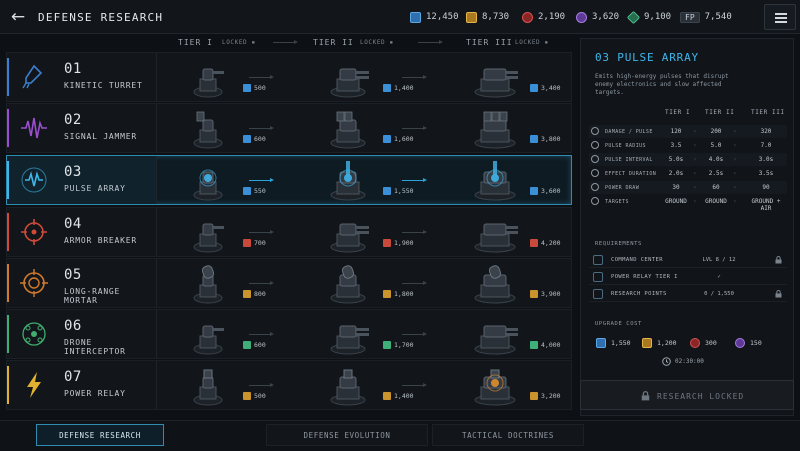 The height and width of the screenshot is (451, 800). Describe the element at coordinates (618, 324) in the screenshot. I see `upgrade-cost-label: UPGRADE COST` at that location.